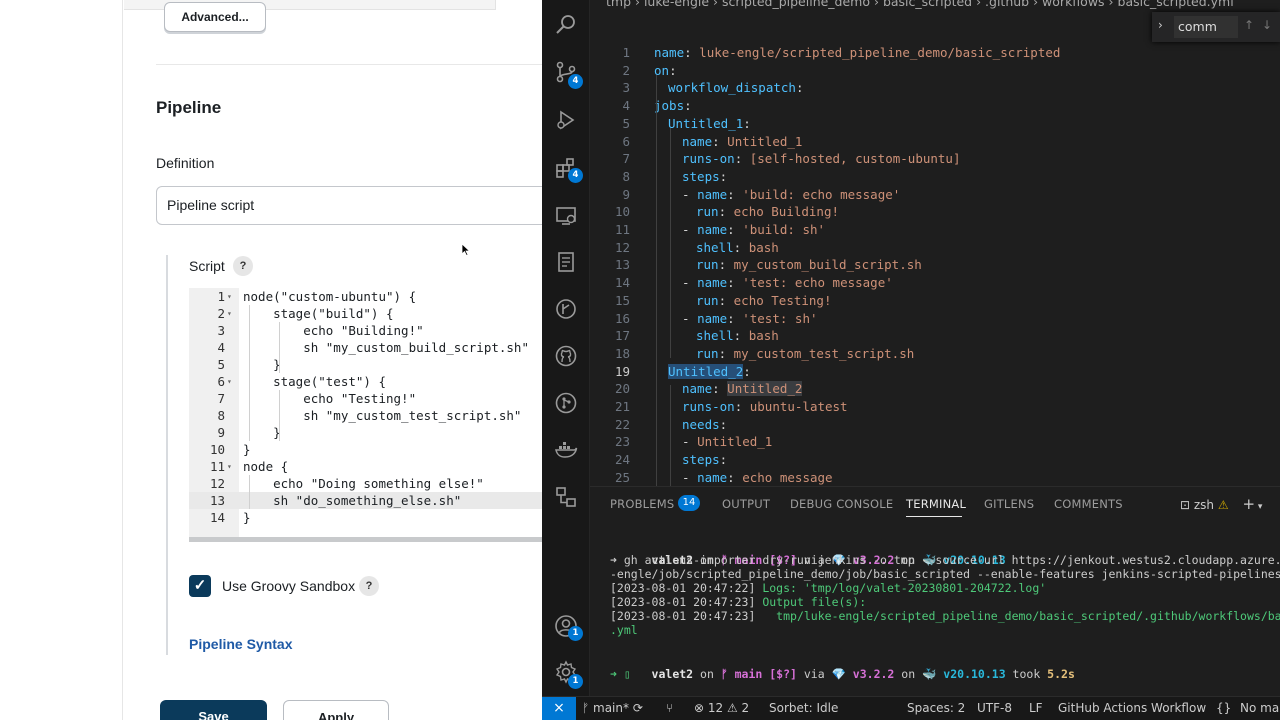 This screenshot has height=720, width=1280. Describe the element at coordinates (1248, 504) in the screenshot. I see `plus-icon: +` at that location.